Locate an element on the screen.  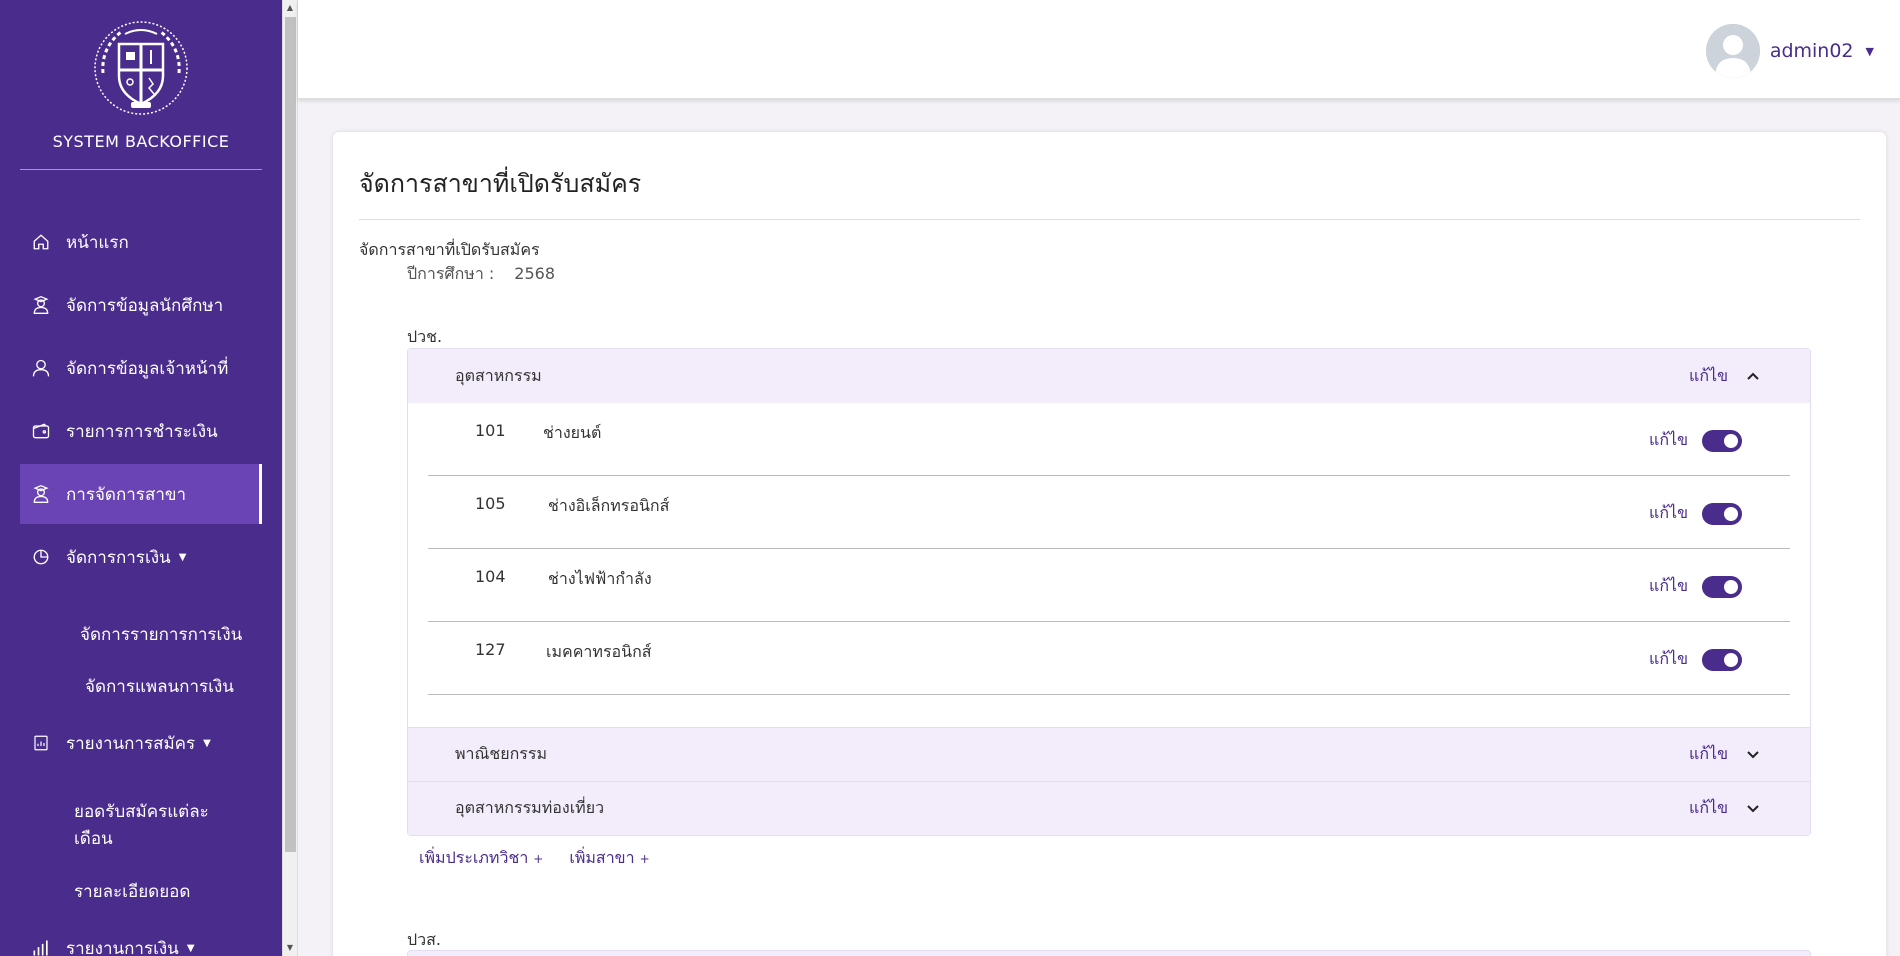
pie-chart-icon is located at coordinates (41, 557).